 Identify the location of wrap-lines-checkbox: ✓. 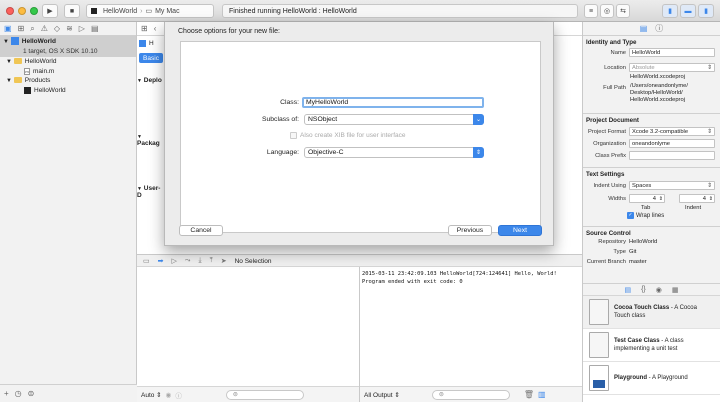
(630, 215).